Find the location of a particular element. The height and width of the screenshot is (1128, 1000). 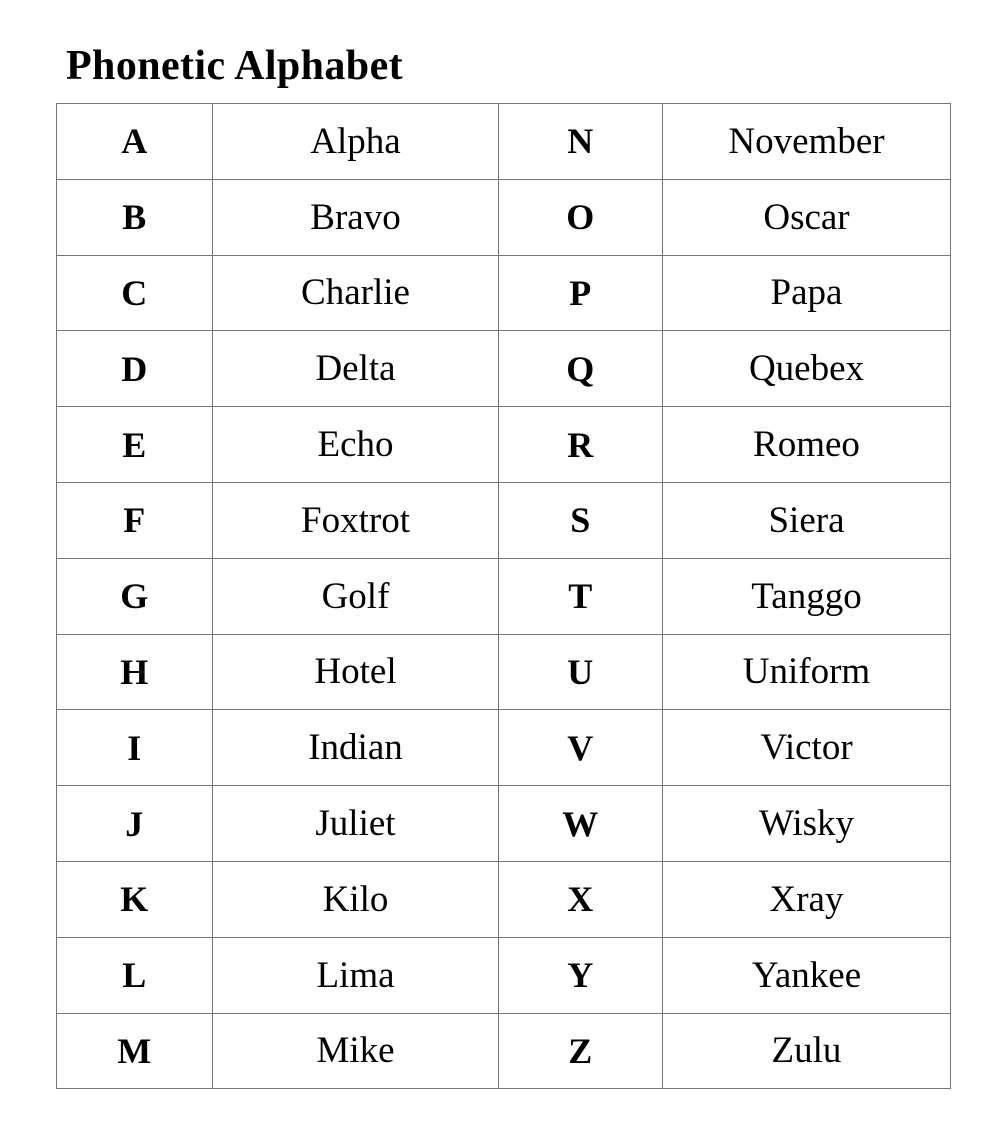

letter-cell-left: I is located at coordinates (134, 748).